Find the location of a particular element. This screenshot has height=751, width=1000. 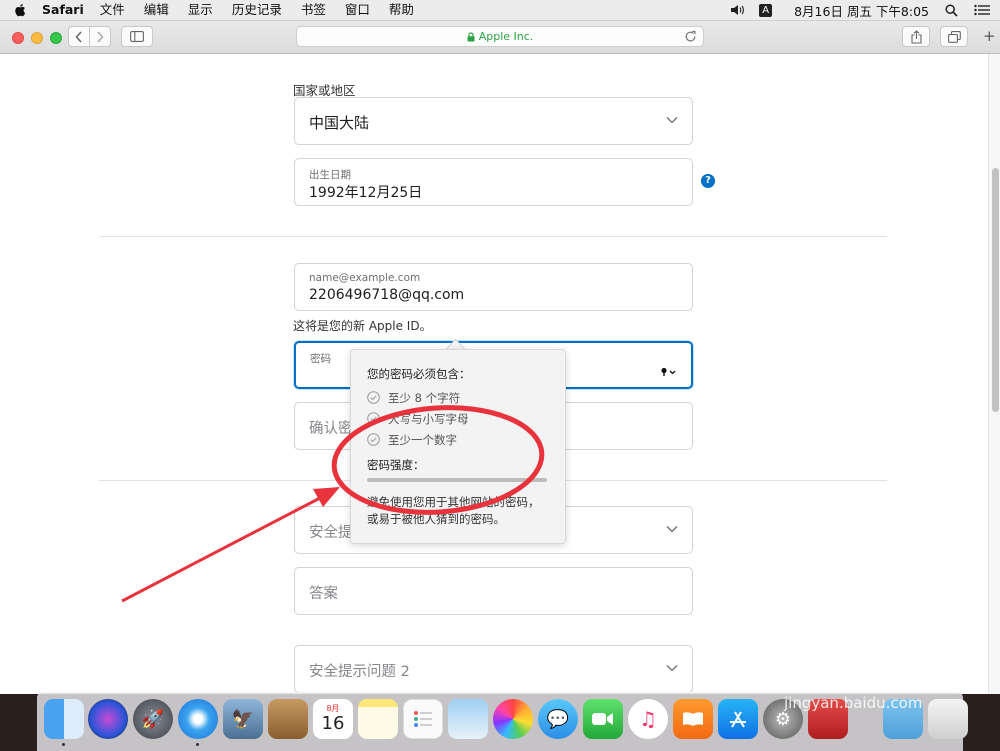

confirm-password-placeholder: 确认密 is located at coordinates (331, 429).